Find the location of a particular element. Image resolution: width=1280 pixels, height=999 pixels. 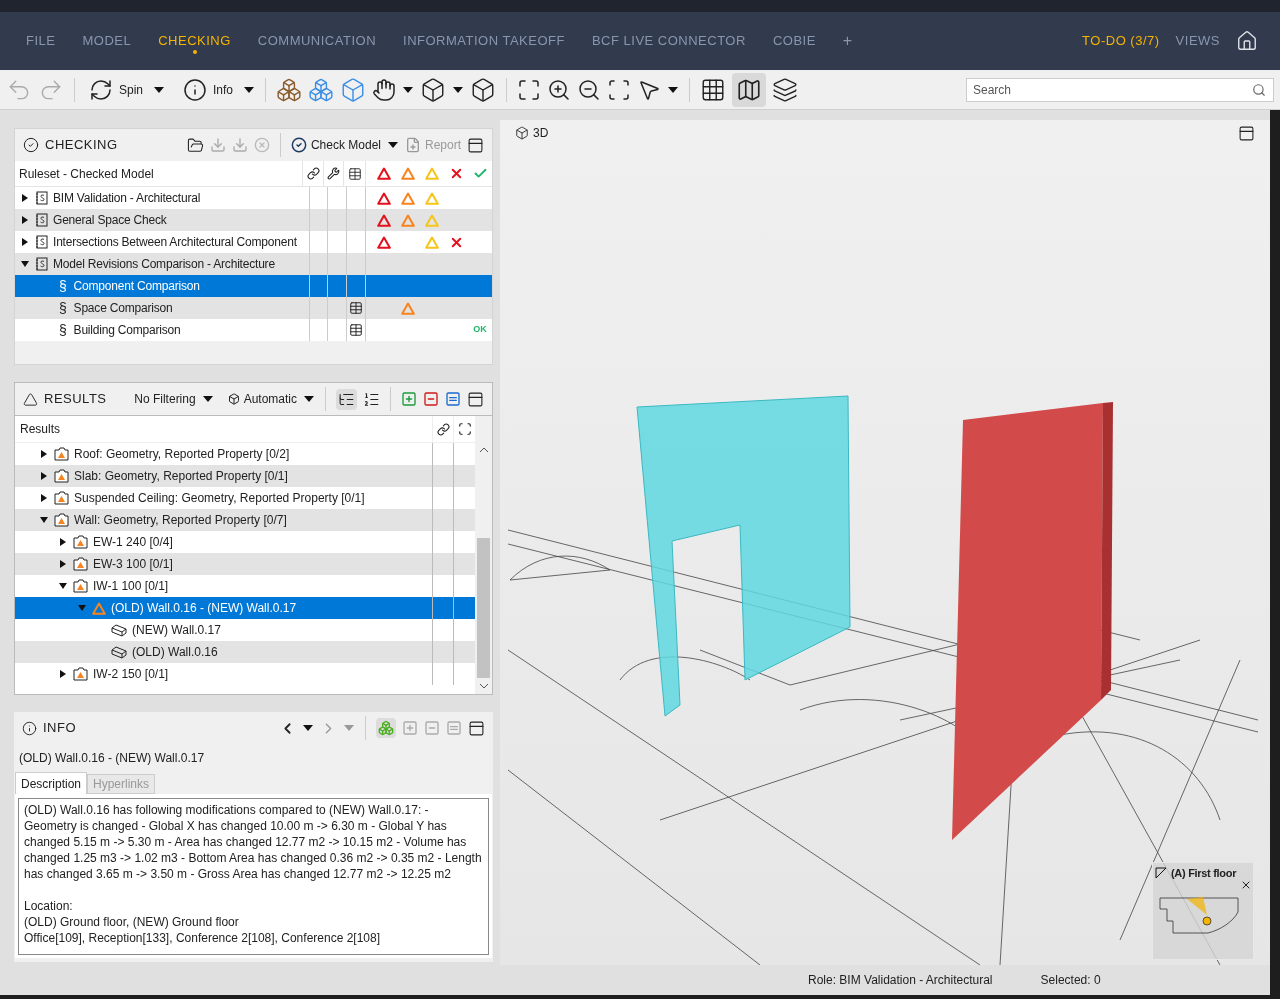

zoom-extents-icon is located at coordinates (529, 89).